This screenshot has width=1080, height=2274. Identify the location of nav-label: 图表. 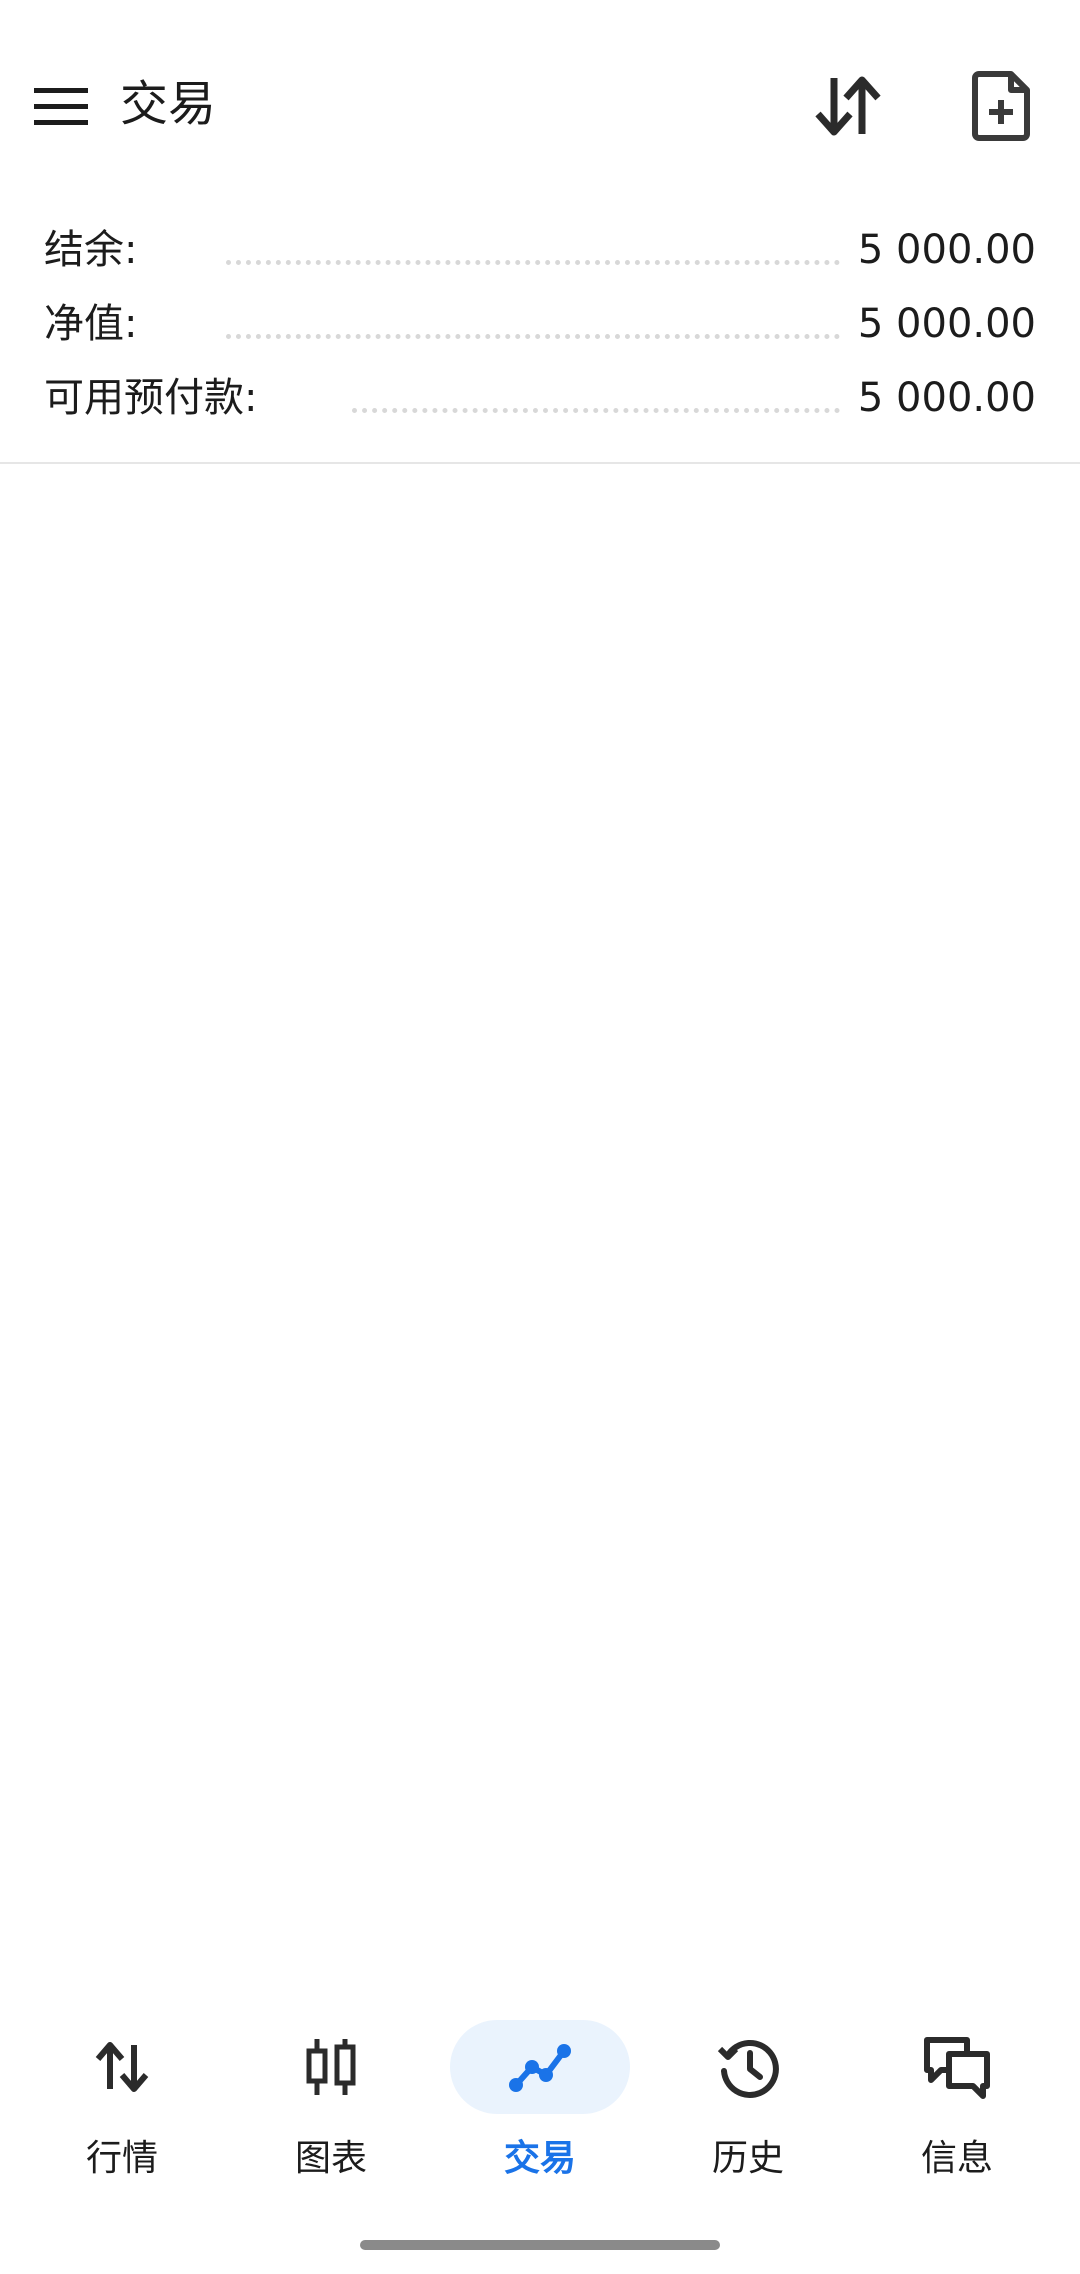
(330, 2158).